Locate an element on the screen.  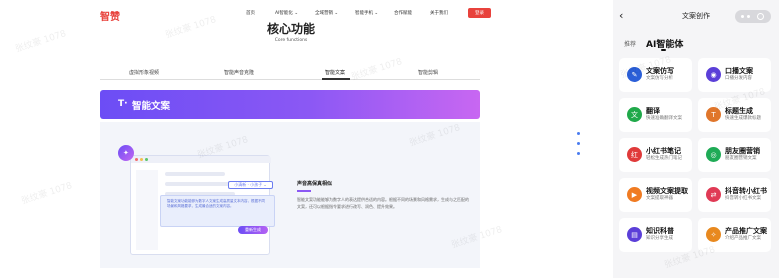
note-icon: 红 is located at coordinates (634, 154).